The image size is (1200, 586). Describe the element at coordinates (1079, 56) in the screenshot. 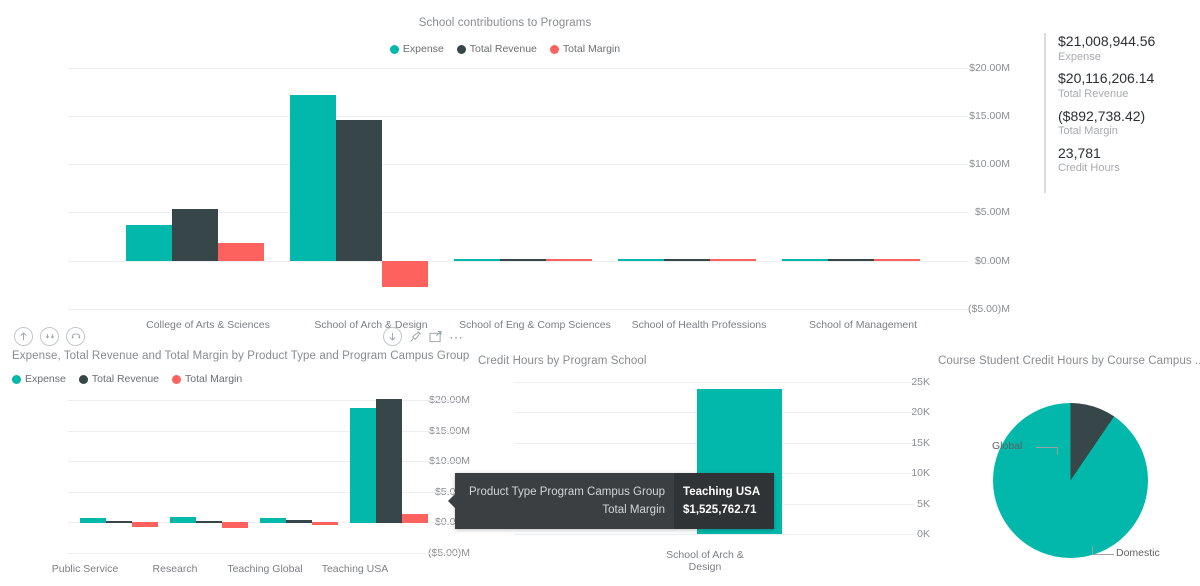

I see `kpi-label: Expense` at that location.